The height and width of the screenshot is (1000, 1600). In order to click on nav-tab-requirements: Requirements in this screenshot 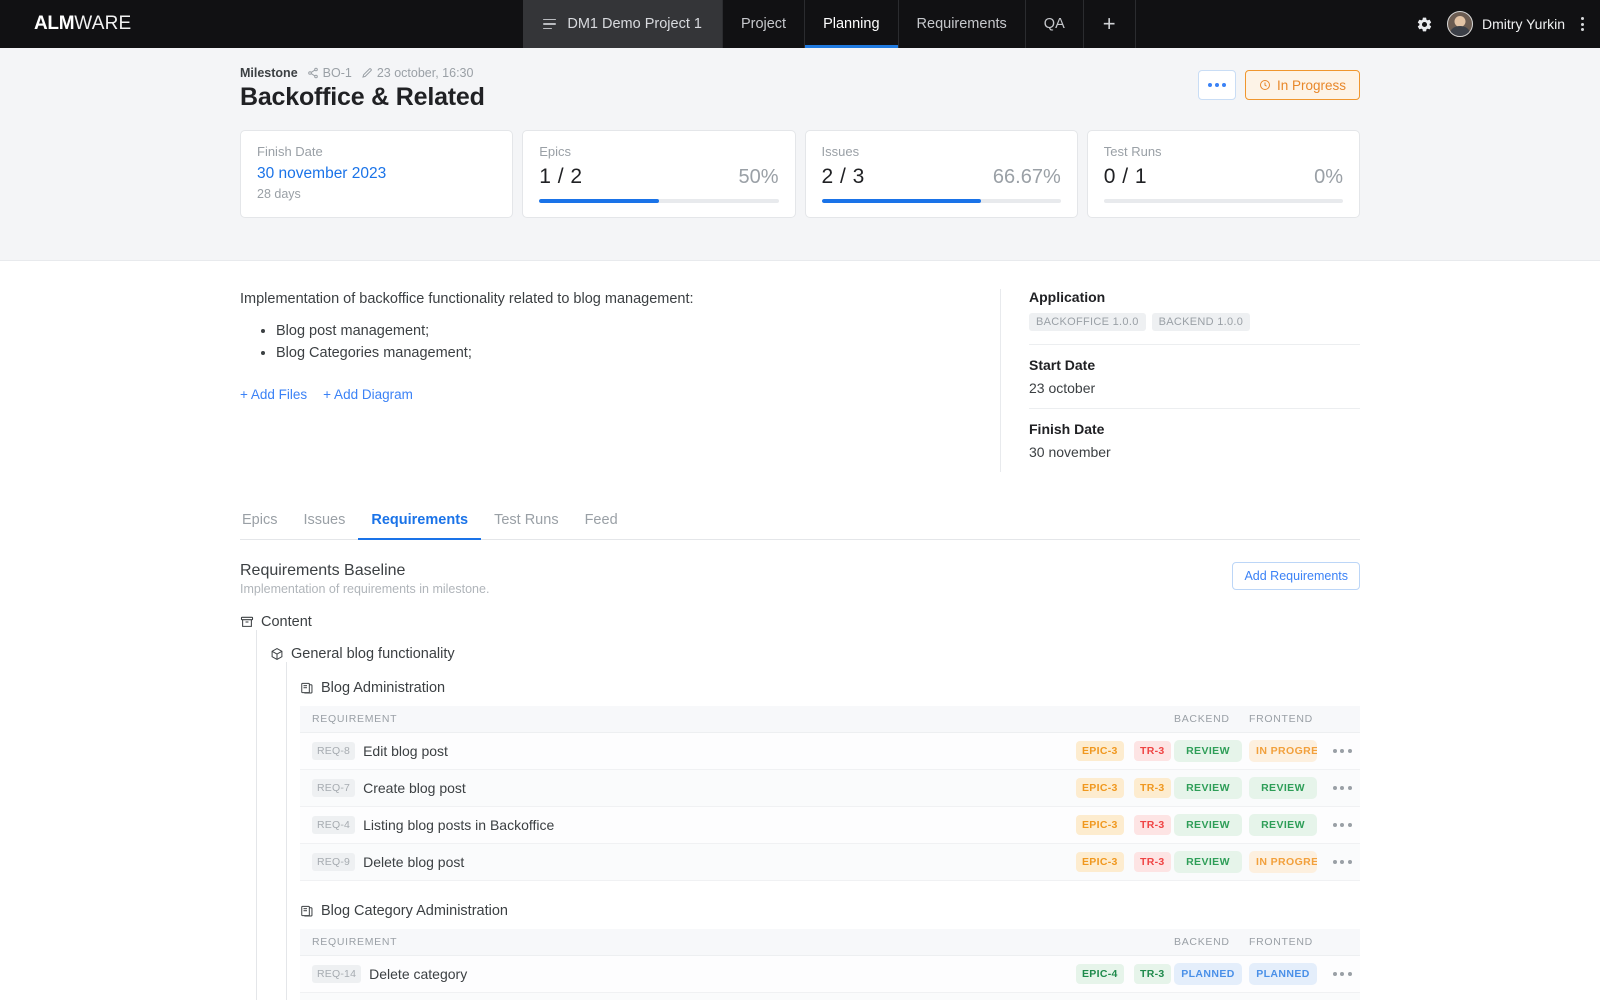, I will do `click(962, 24)`.